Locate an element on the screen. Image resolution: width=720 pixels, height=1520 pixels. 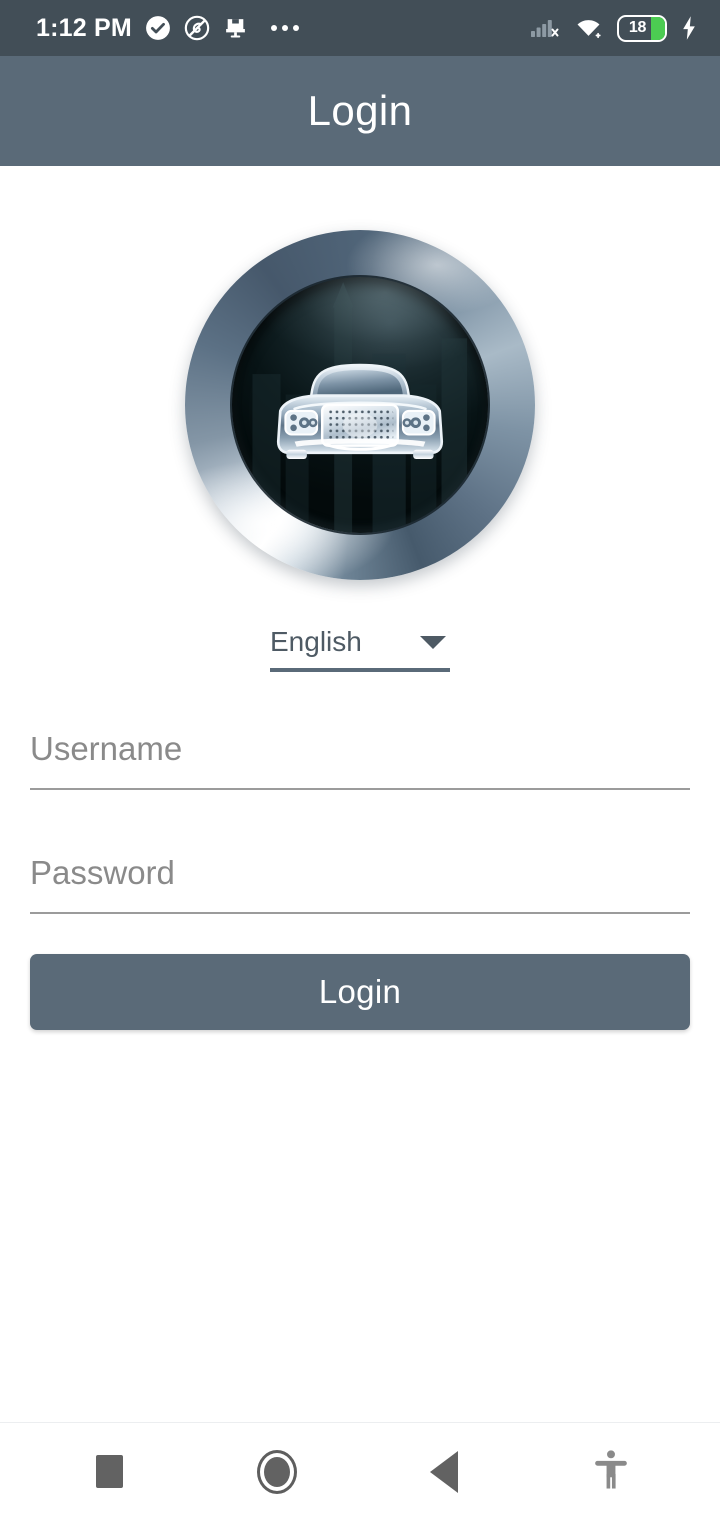
triangle-left-icon is located at coordinates (443, 1471).